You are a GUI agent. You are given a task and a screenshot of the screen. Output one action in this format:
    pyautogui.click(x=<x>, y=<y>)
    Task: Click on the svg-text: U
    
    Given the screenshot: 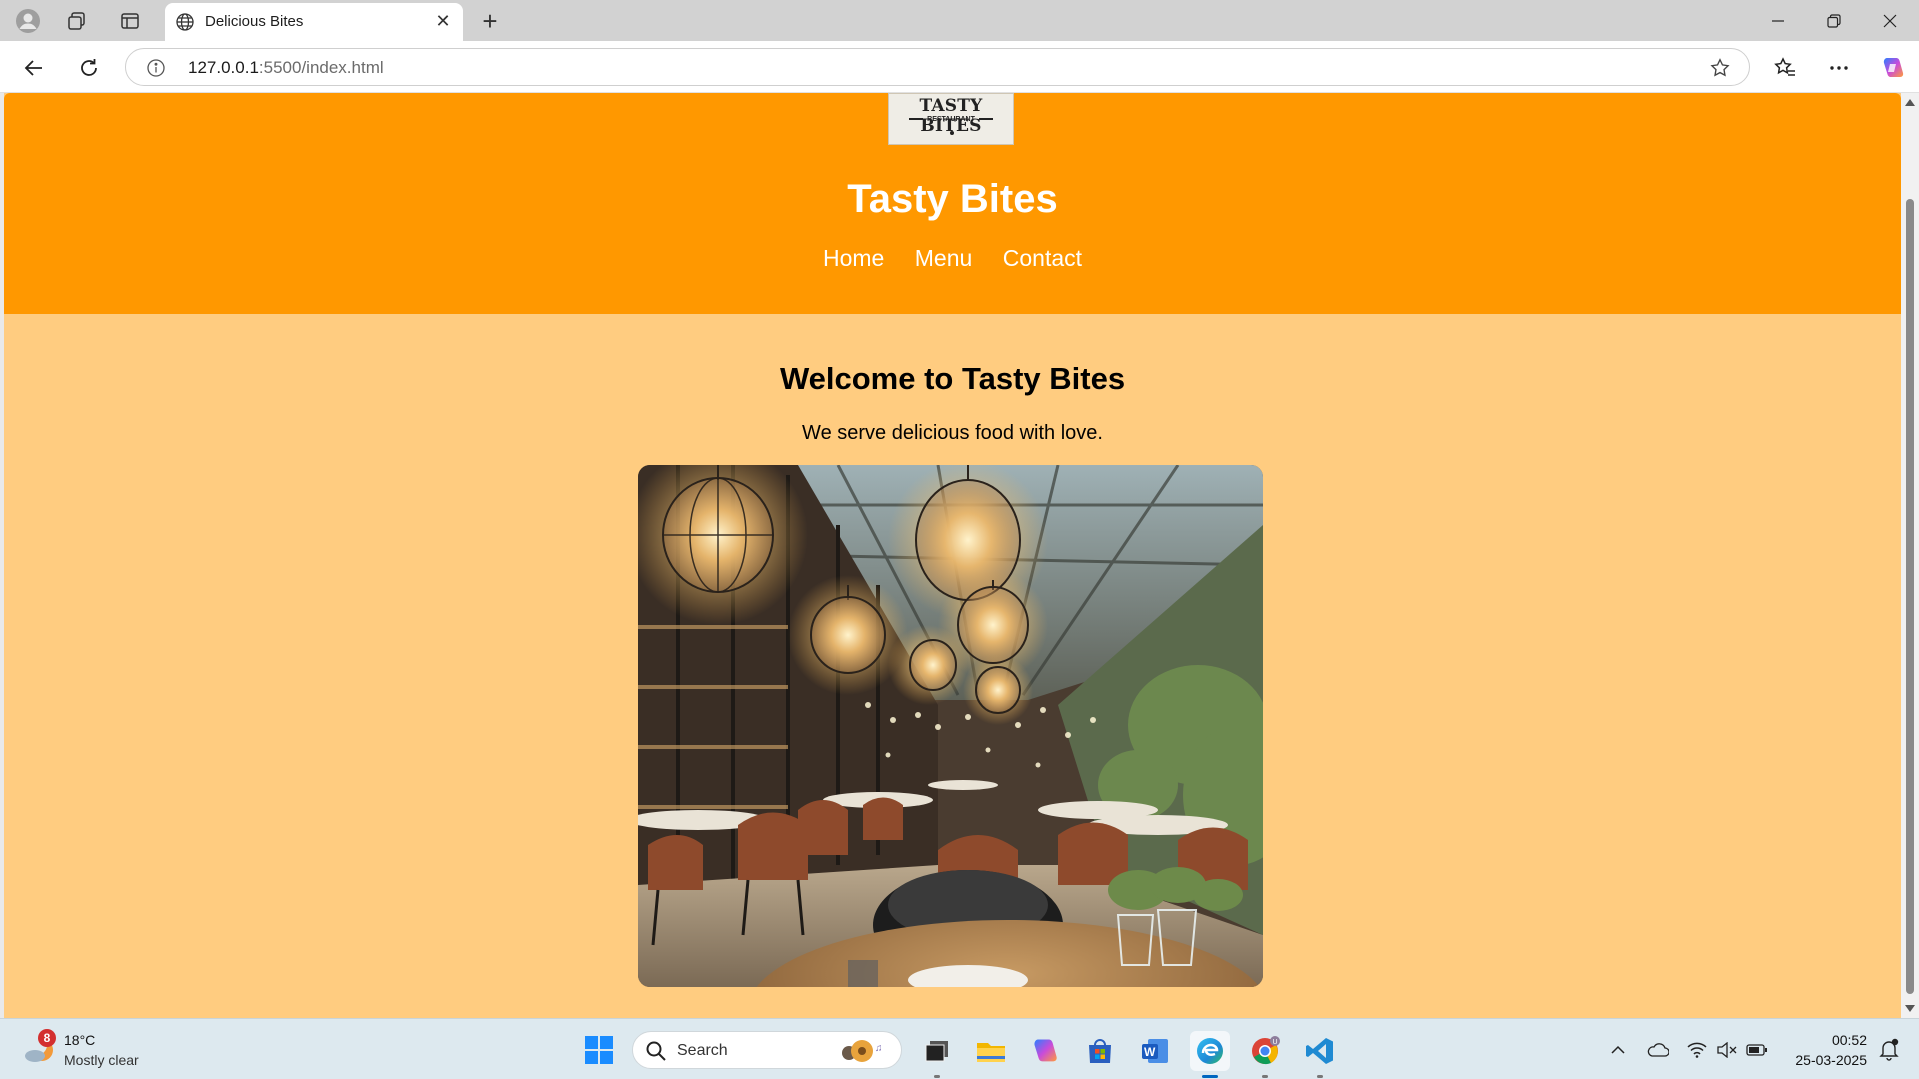 What is the action you would take?
    pyautogui.click(x=1275, y=1042)
    